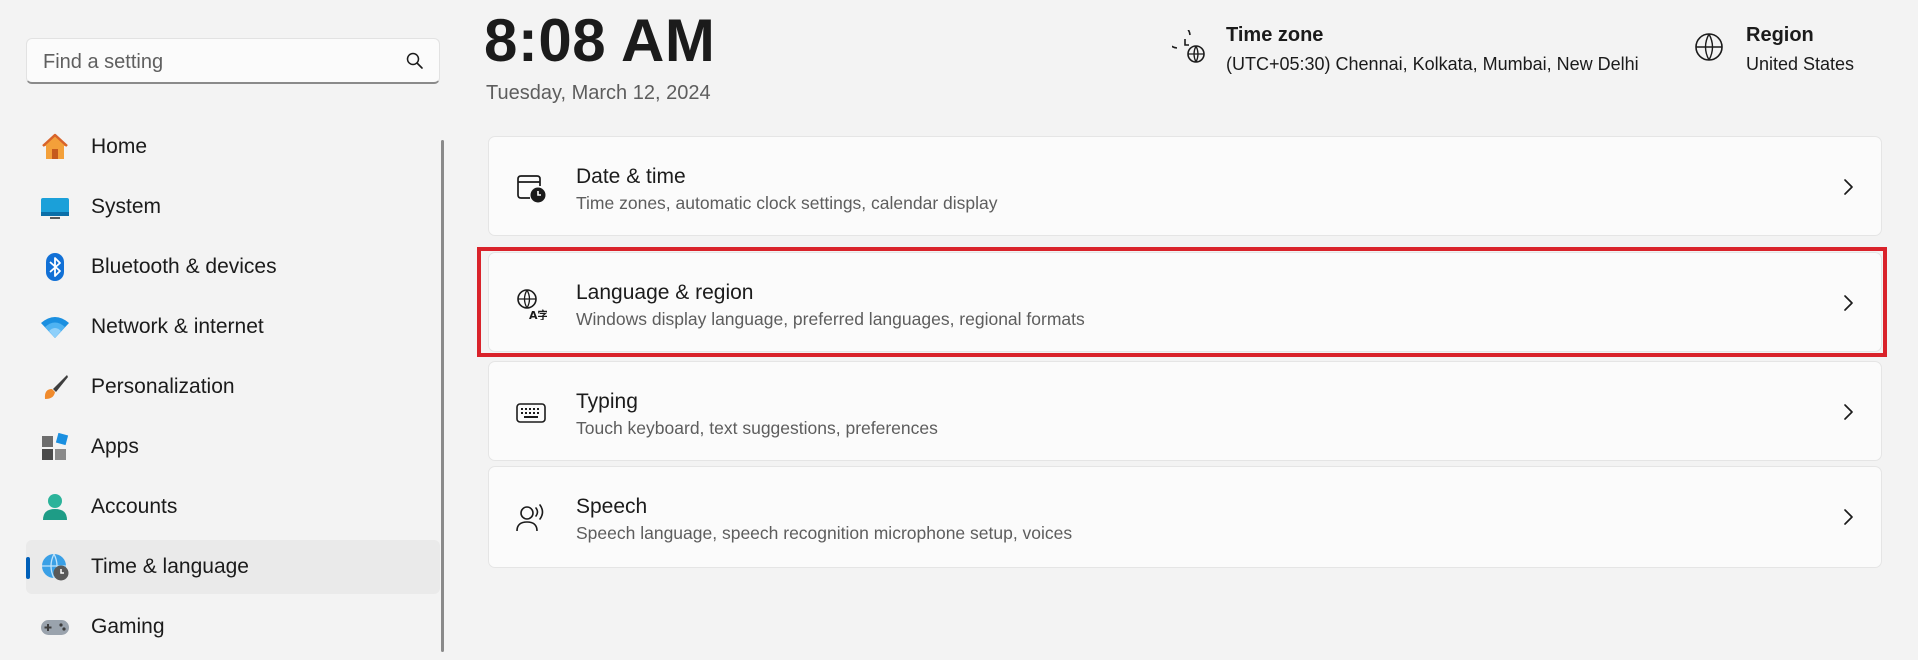  Describe the element at coordinates (612, 506) in the screenshot. I see `card-title: Speech` at that location.